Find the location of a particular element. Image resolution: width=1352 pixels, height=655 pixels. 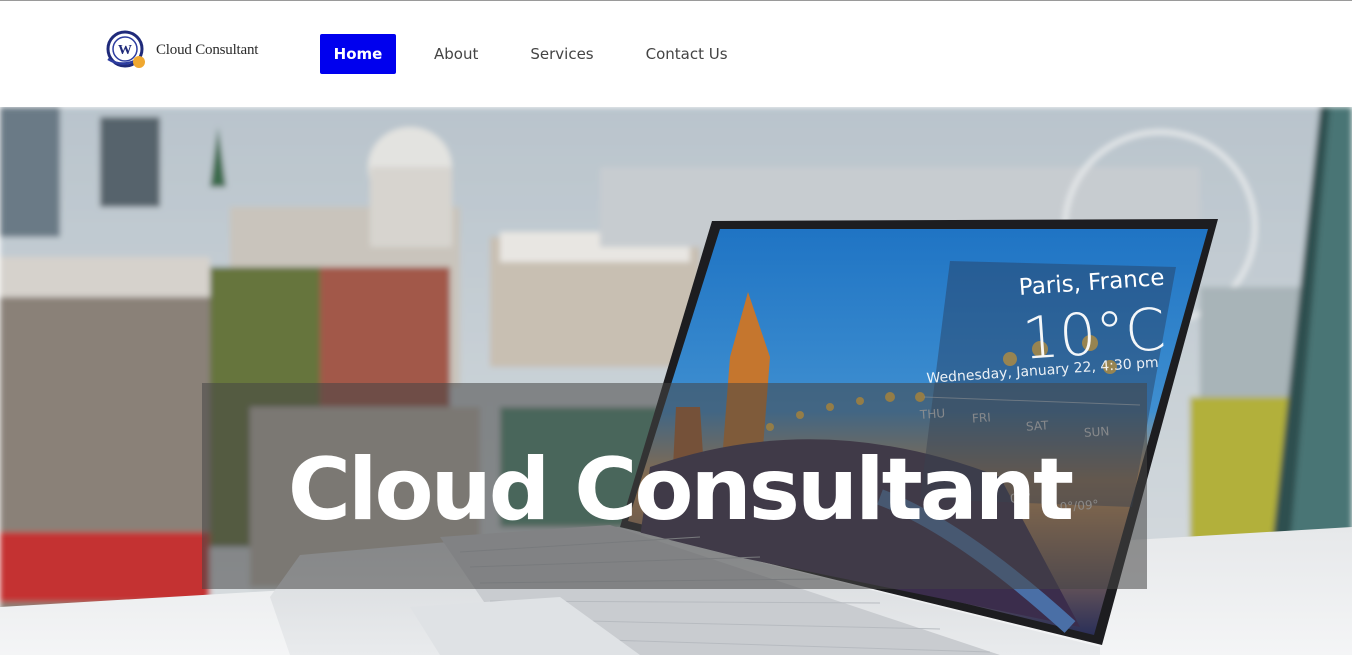

brand-name: Cloud Consultant is located at coordinates (207, 49).